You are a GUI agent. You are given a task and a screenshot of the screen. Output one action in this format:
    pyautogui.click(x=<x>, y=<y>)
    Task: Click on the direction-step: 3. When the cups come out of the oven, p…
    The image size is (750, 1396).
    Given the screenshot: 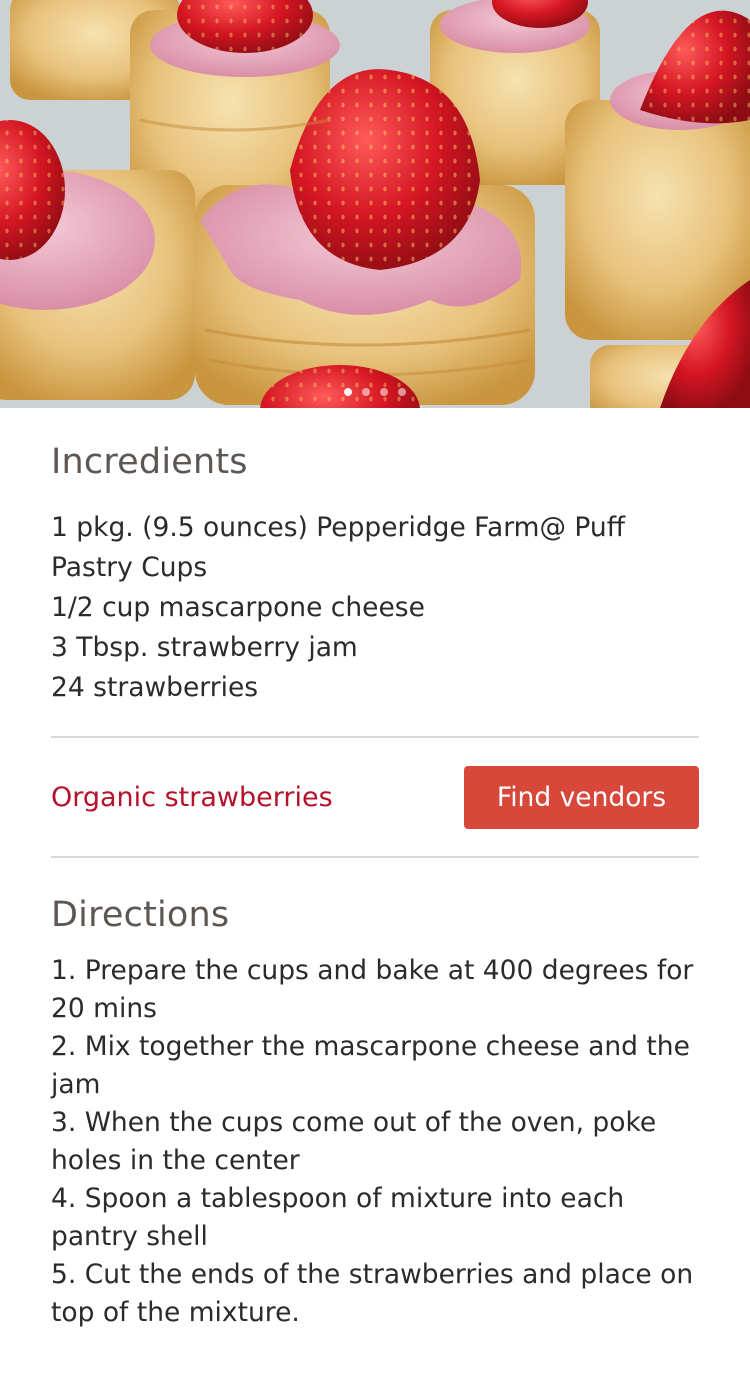 What is the action you would take?
    pyautogui.click(x=354, y=1141)
    